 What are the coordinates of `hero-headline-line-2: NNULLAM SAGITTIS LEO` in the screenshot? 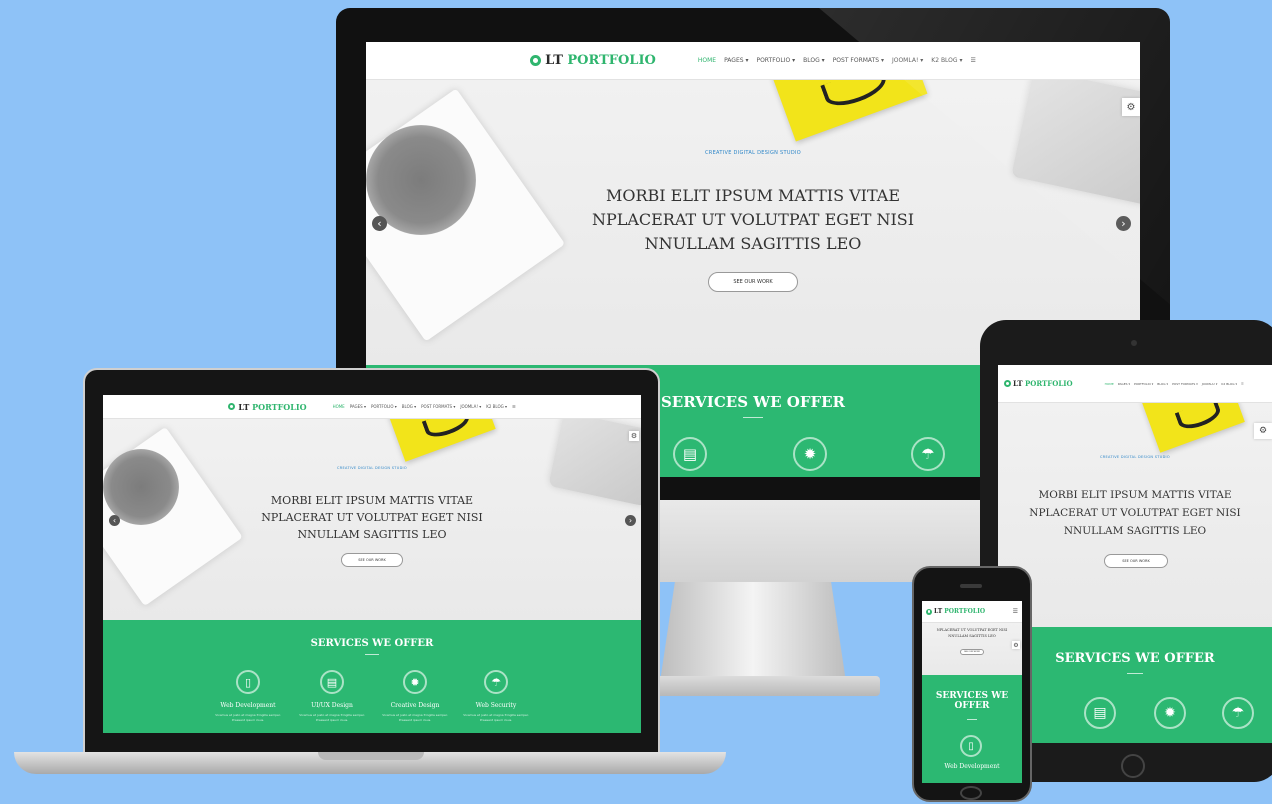 It's located at (972, 636).